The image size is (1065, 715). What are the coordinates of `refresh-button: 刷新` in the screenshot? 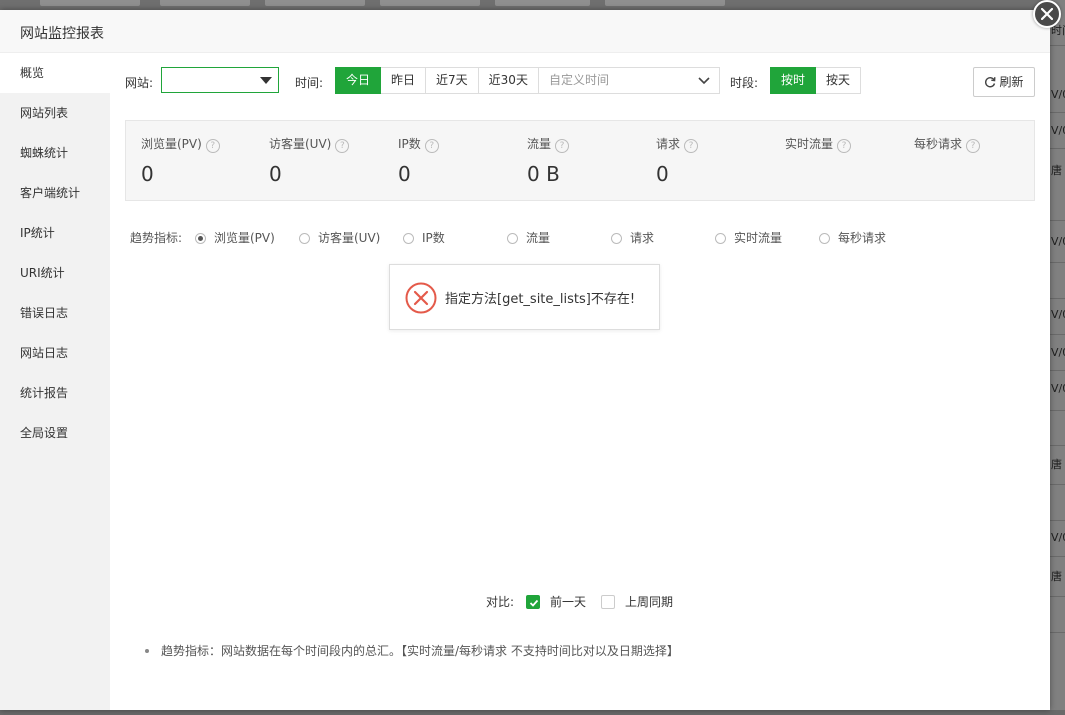 It's located at (1004, 82).